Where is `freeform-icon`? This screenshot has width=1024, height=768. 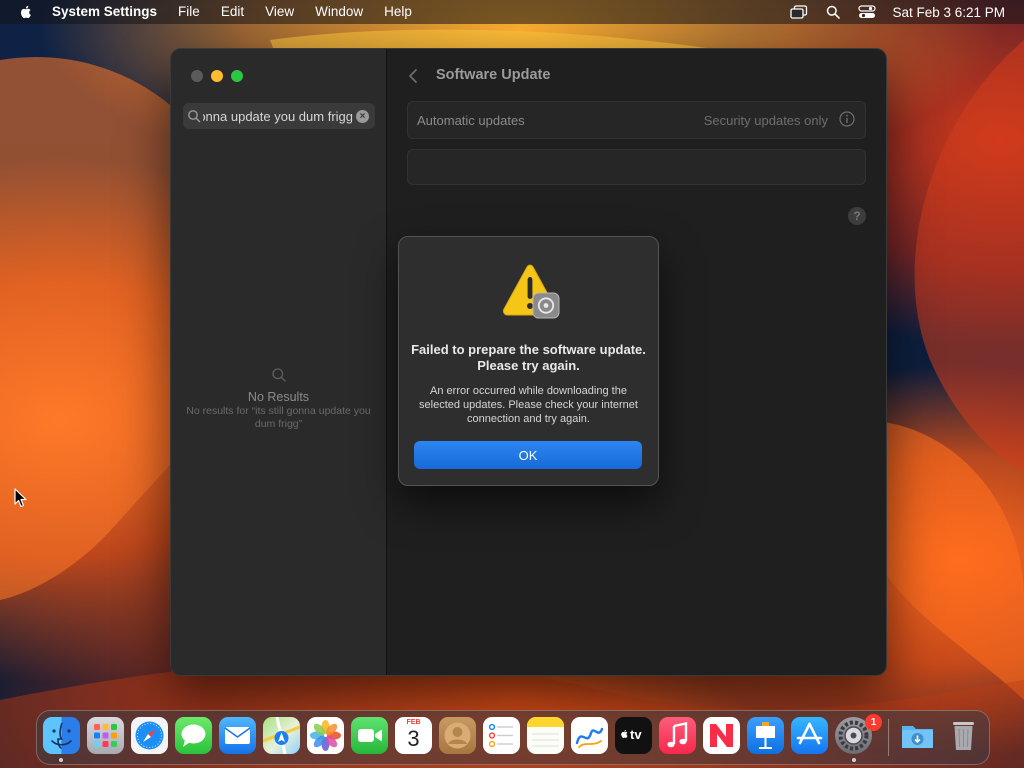
freeform-icon is located at coordinates (589, 735).